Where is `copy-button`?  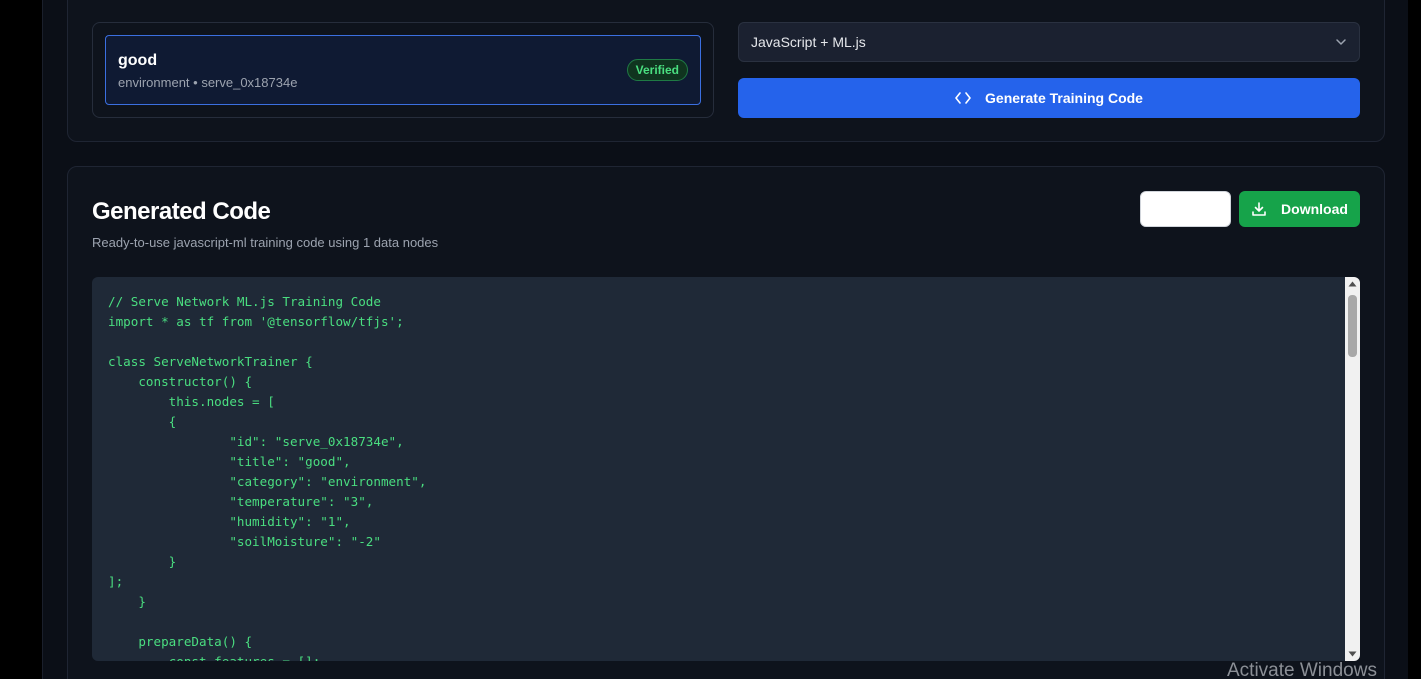
copy-button is located at coordinates (1185, 209).